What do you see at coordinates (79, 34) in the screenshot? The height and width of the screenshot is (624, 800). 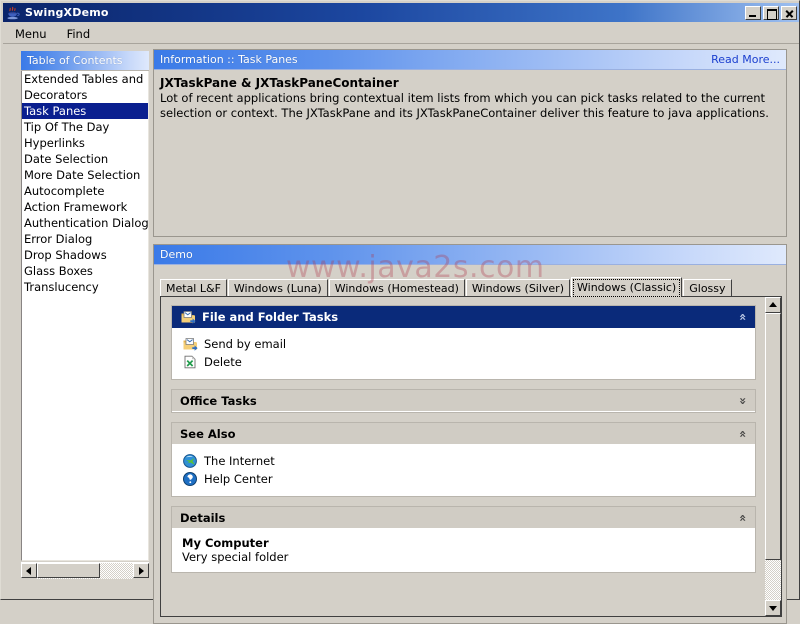 I see `menu-item-find: Find` at bounding box center [79, 34].